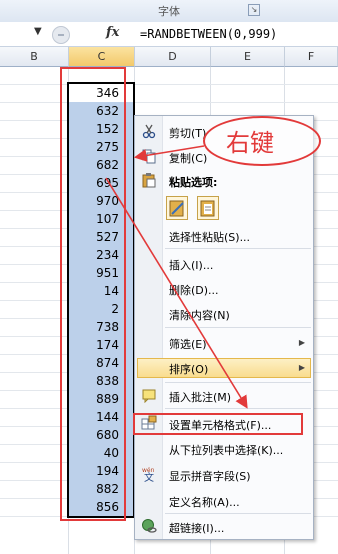  I want to click on column-header-d: D, so click(173, 57).